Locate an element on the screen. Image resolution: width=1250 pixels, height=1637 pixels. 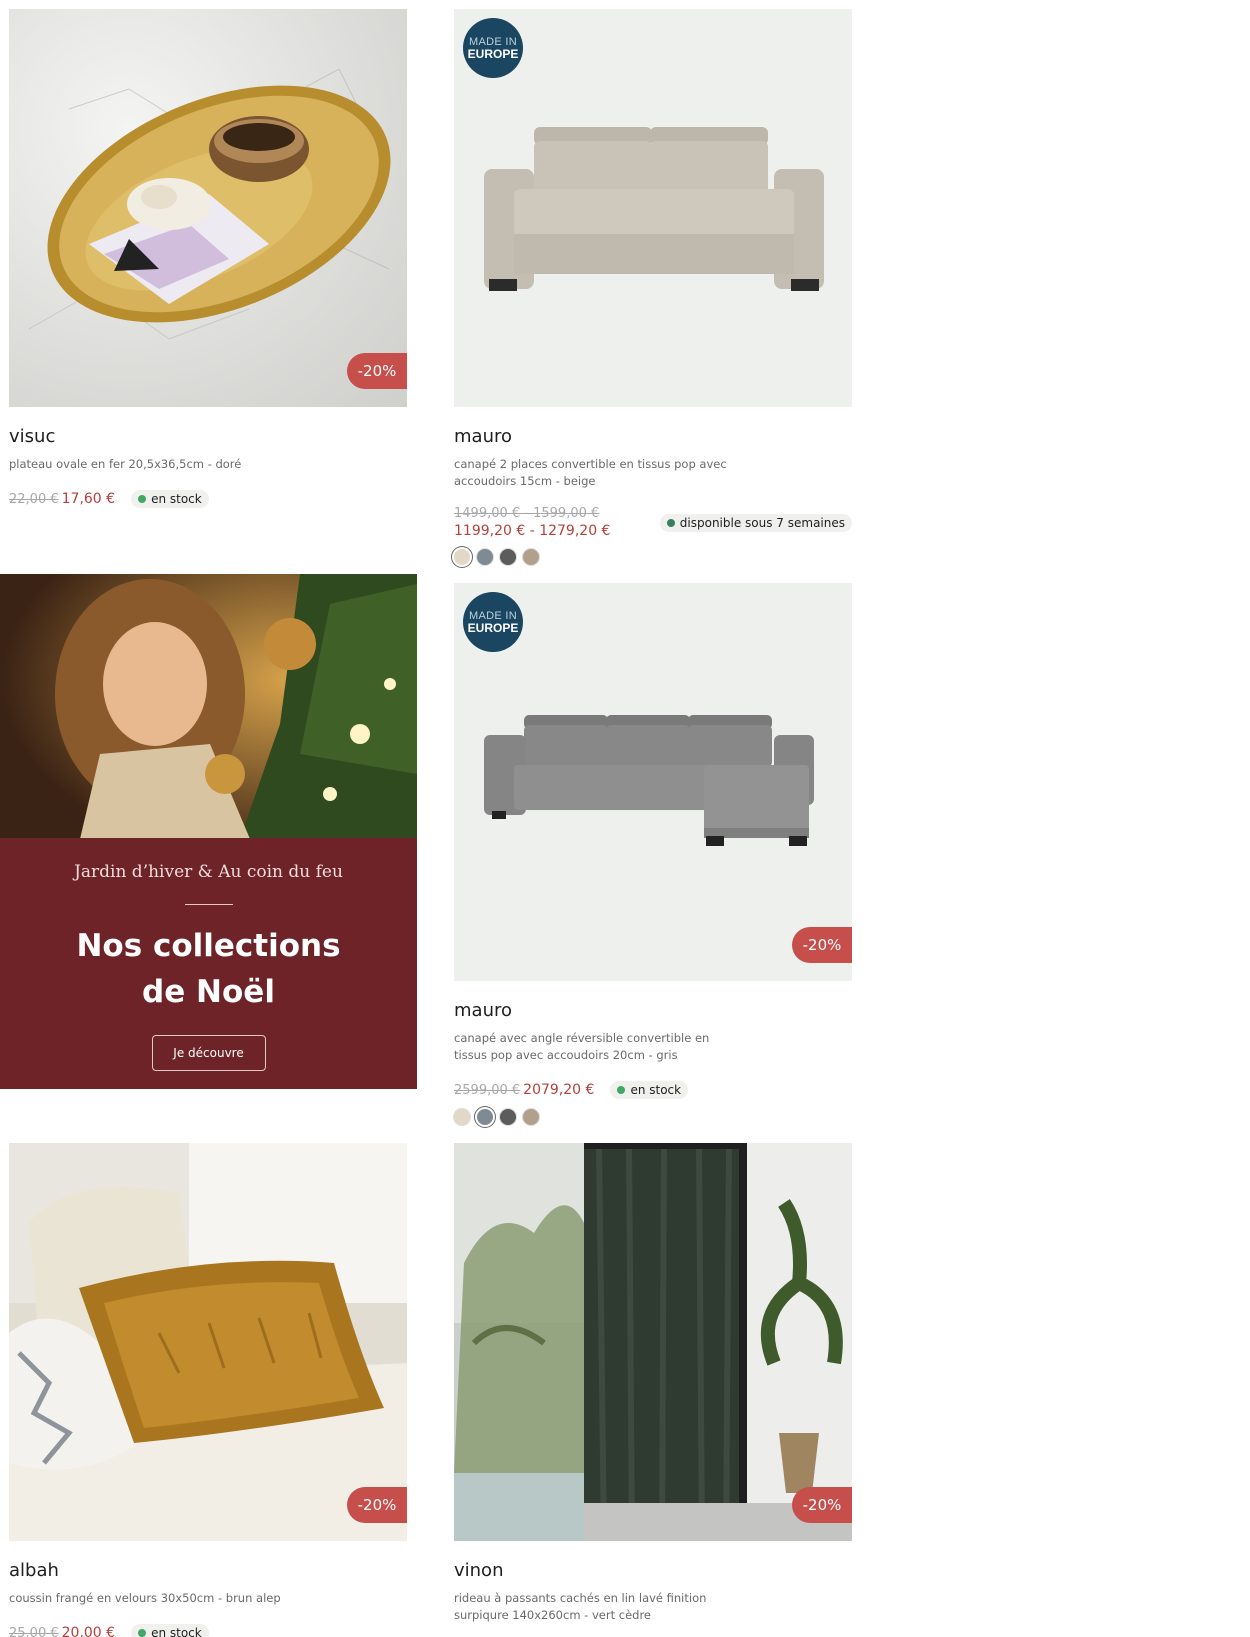
price-row: 2599,00 € 2079,20 € en stock is located at coordinates (653, 1090).